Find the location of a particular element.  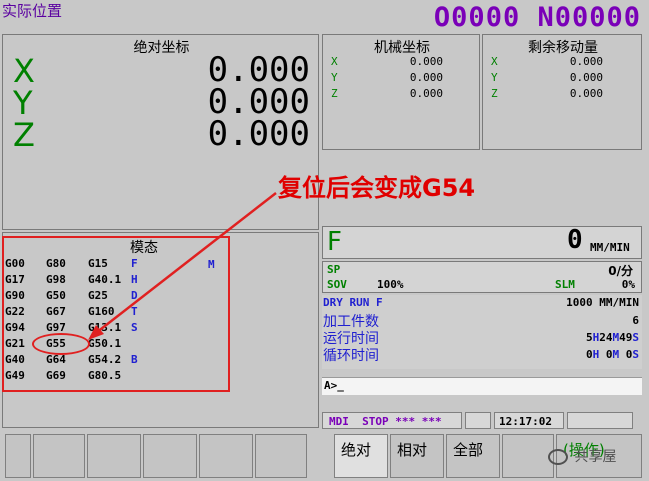

cycle-time-value: 0H 0M 0S is located at coordinates (612, 354).